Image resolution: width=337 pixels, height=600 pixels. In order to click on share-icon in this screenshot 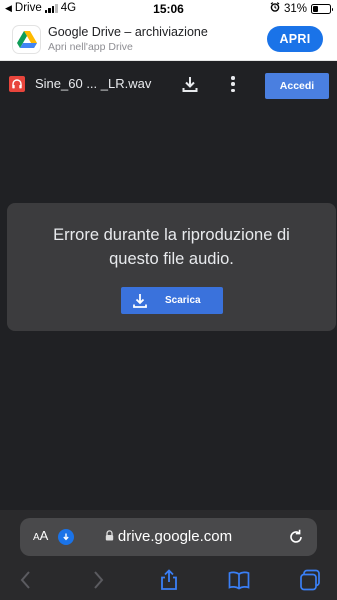, I will do `click(169, 580)`.